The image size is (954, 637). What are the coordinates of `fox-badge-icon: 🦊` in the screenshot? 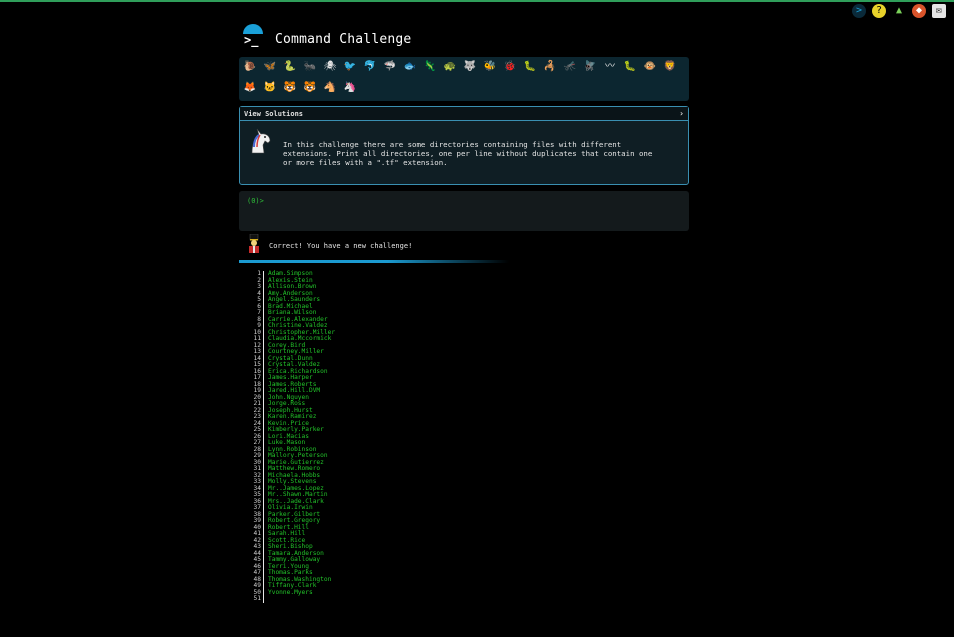 It's located at (250, 88).